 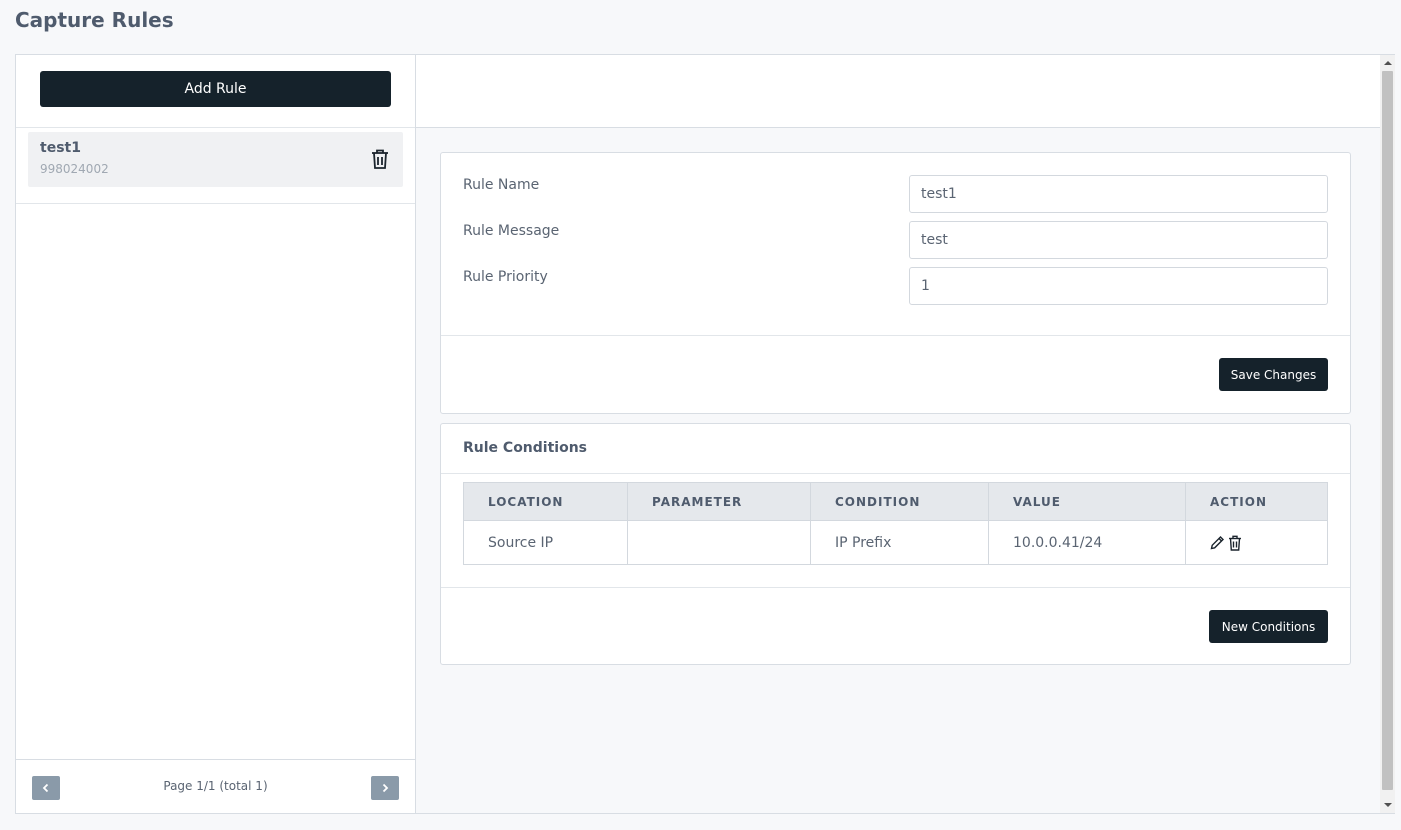 I want to click on new-conditions-button: New Conditions, so click(x=1268, y=626).